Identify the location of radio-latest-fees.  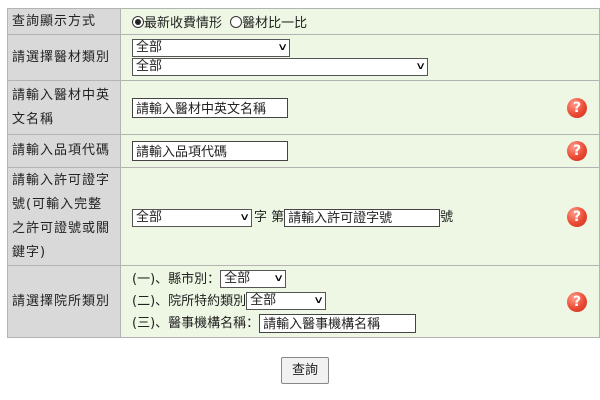
(138, 22).